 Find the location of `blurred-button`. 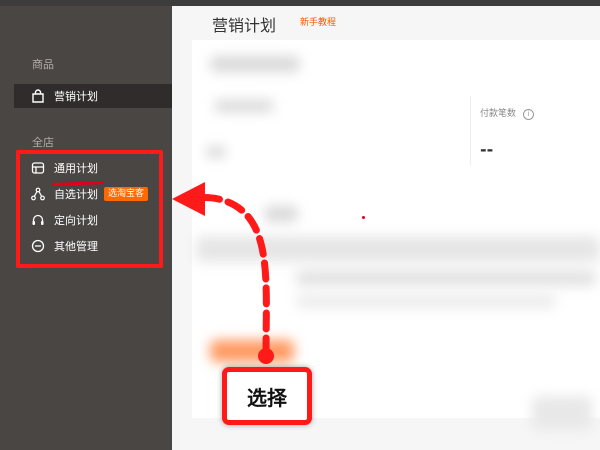

blurred-button is located at coordinates (252, 351).